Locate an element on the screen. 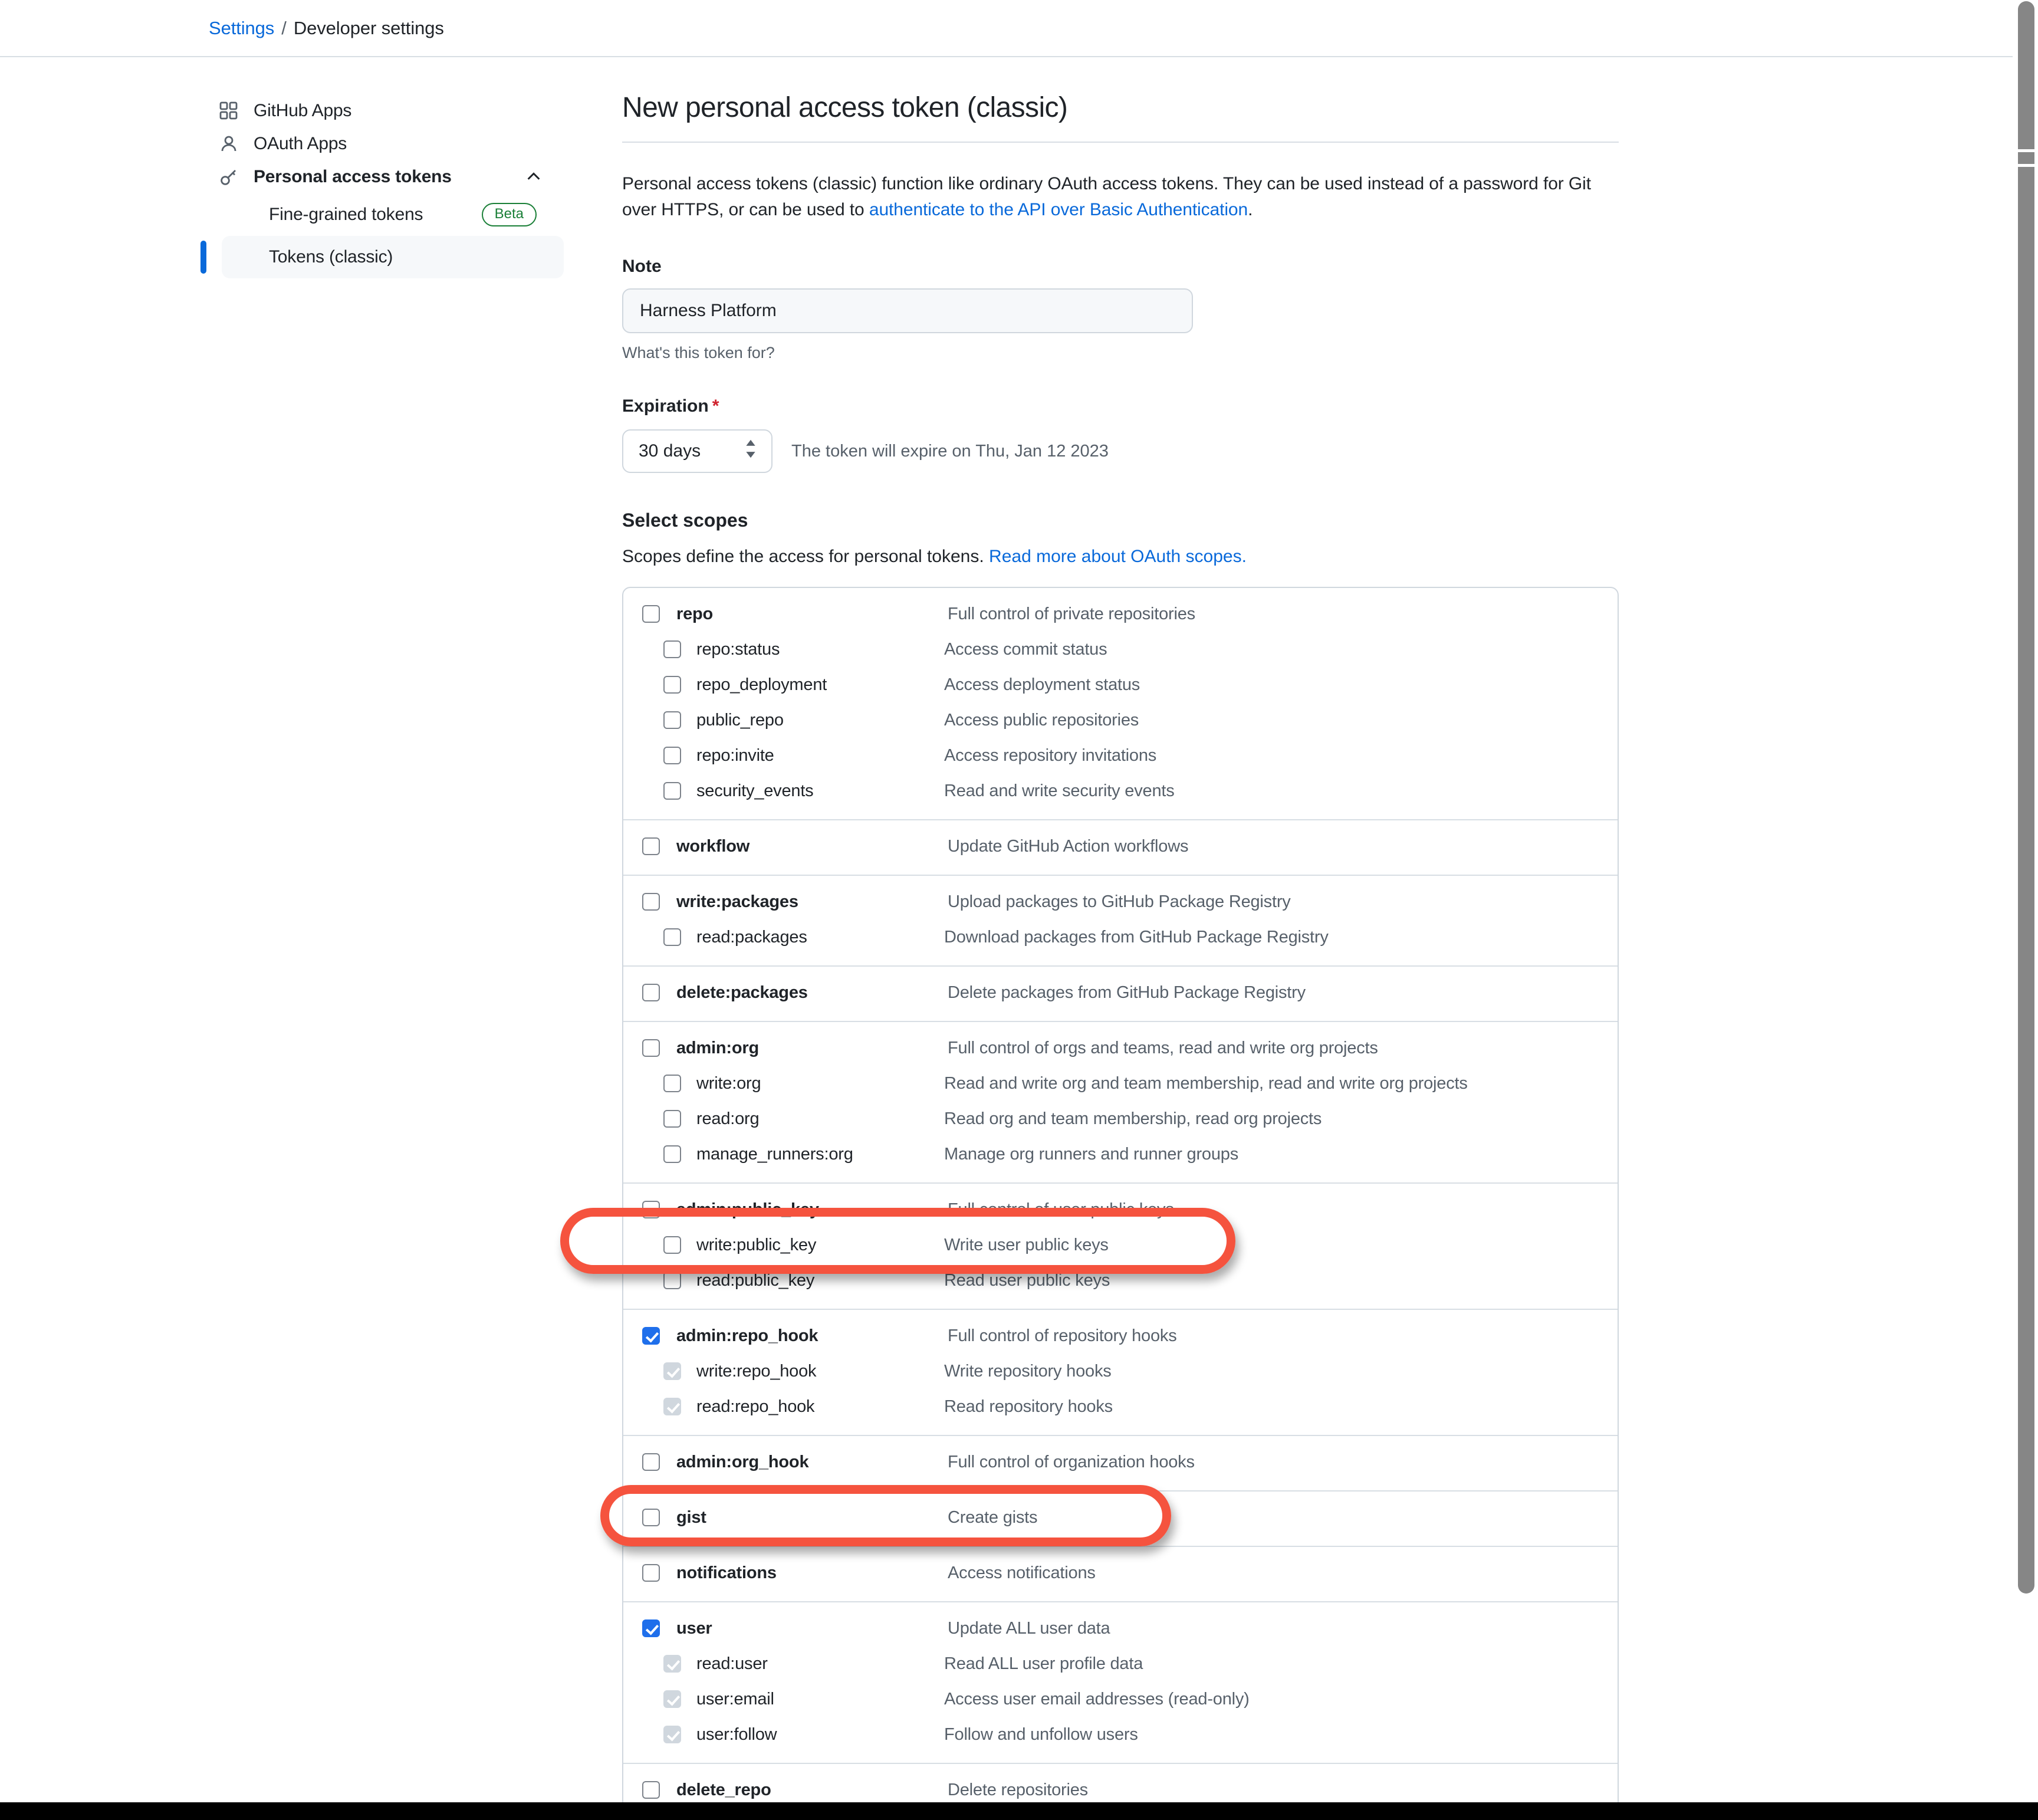 Image resolution: width=2038 pixels, height=1820 pixels. sidebar-item-personal-access-tokens: Personal access tokens is located at coordinates (381, 176).